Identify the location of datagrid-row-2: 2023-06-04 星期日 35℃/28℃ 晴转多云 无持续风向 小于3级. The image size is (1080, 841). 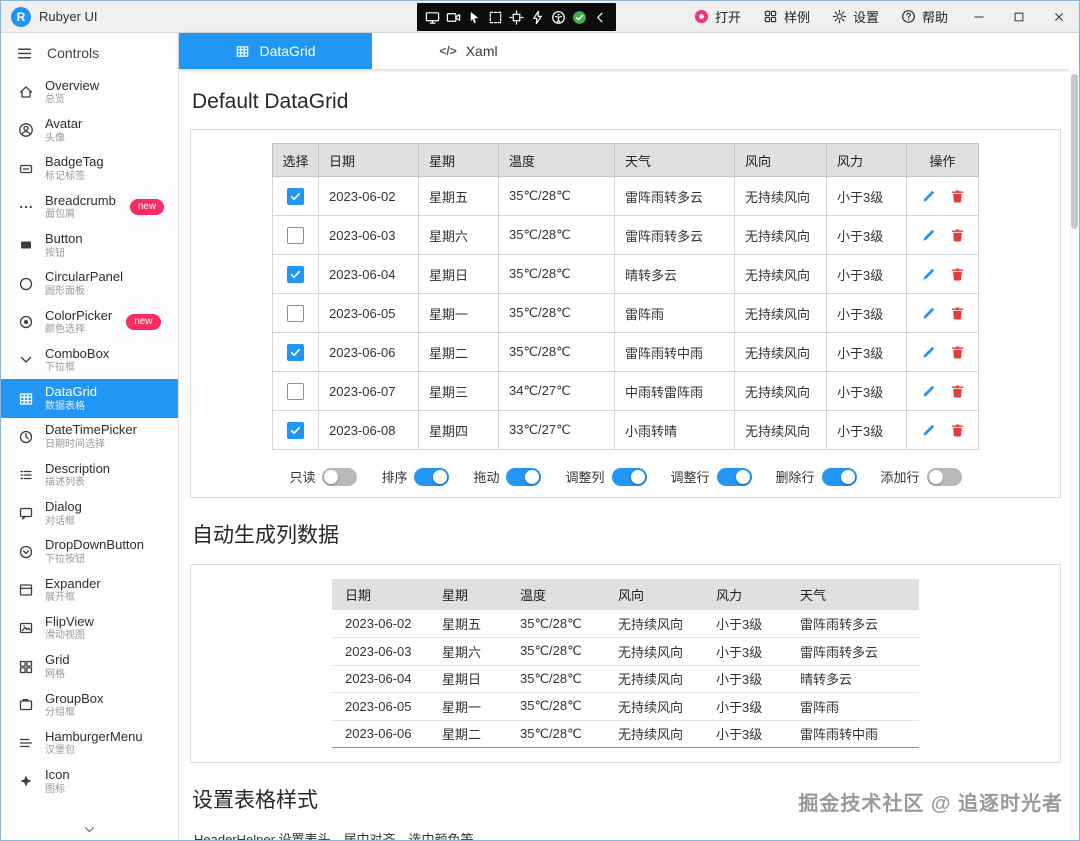
(625, 274).